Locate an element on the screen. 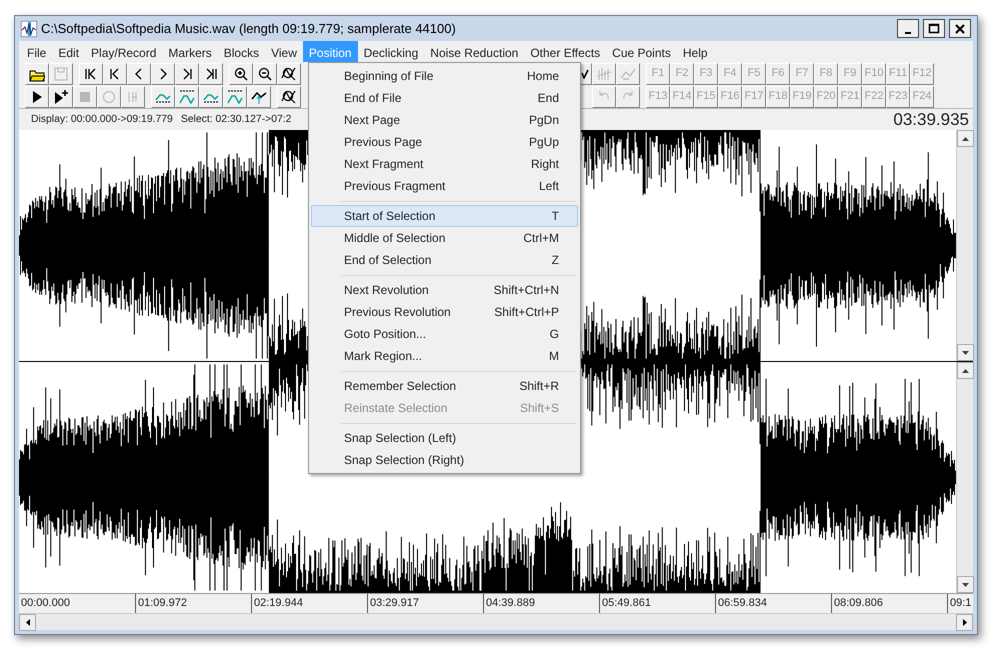  menu-item: Other Effects is located at coordinates (565, 51).